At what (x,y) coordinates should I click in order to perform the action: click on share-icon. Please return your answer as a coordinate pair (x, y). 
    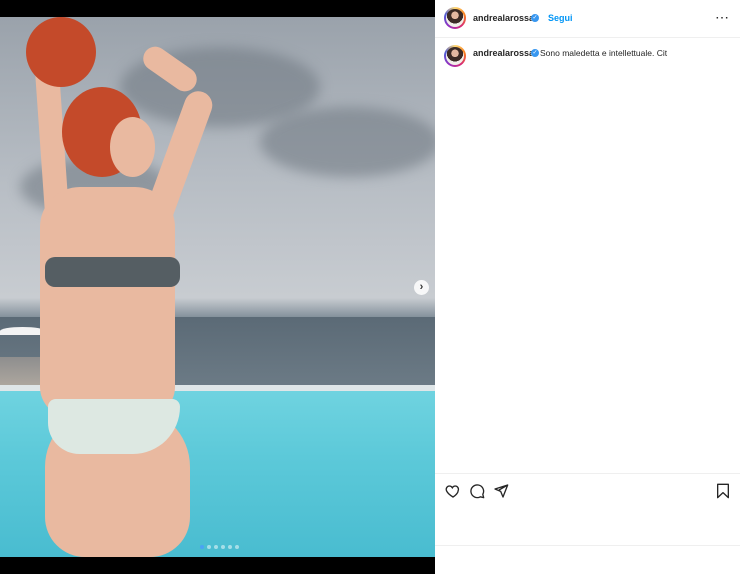
    Looking at the image, I should click on (501, 491).